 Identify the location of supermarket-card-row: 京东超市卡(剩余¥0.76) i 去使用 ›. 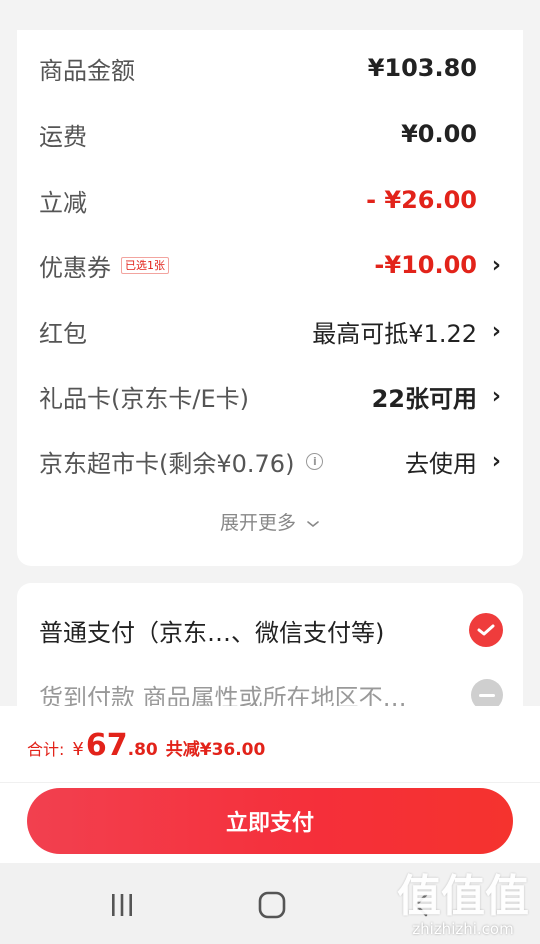
(270, 461).